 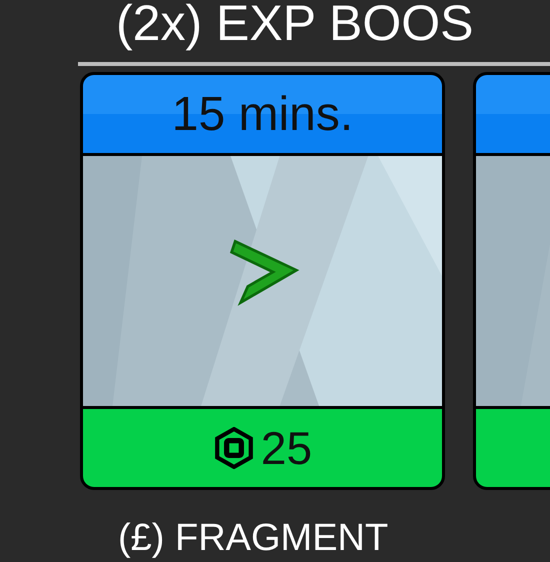 What do you see at coordinates (286, 448) in the screenshot?
I see `price-text: 25` at bounding box center [286, 448].